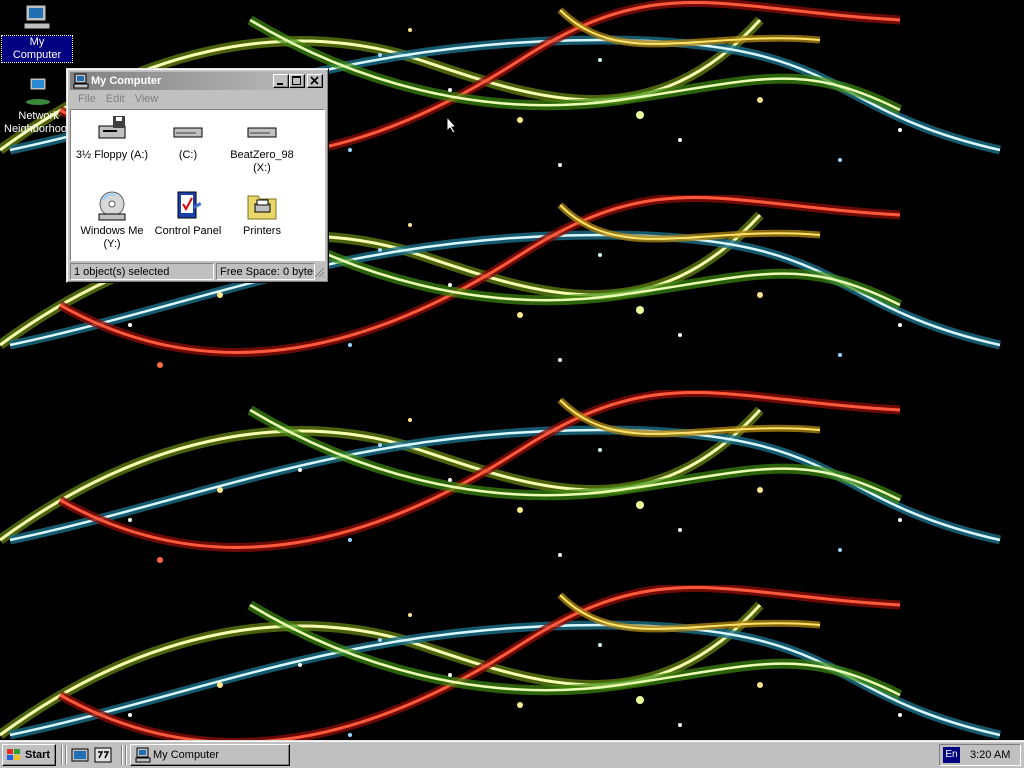 Image resolution: width=1024 pixels, height=768 pixels. I want to click on floppy-drive-icon, so click(112, 127).